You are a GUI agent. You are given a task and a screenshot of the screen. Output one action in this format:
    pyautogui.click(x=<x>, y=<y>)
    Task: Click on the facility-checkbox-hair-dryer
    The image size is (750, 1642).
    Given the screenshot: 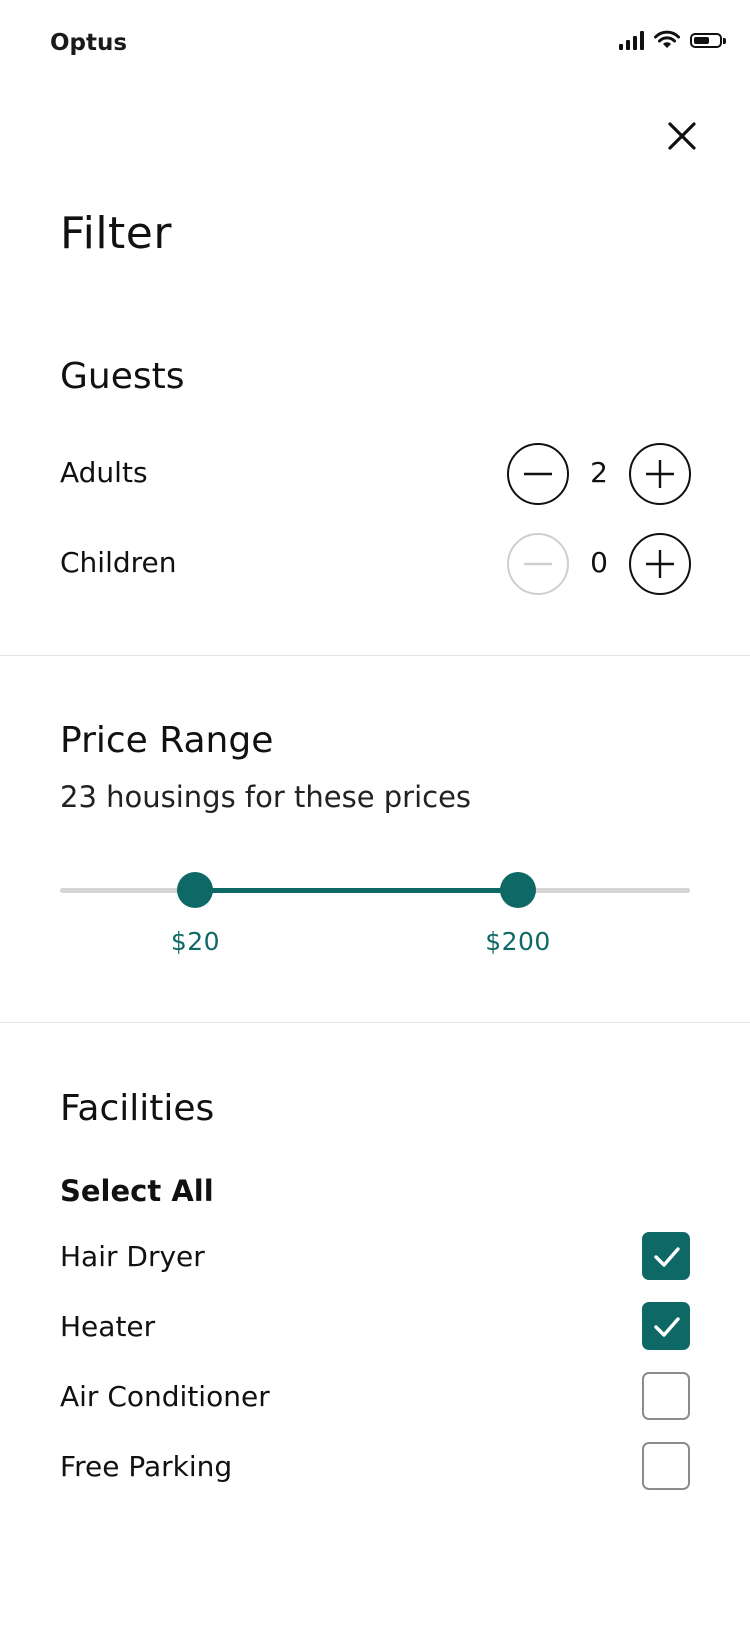 What is the action you would take?
    pyautogui.click(x=666, y=1256)
    